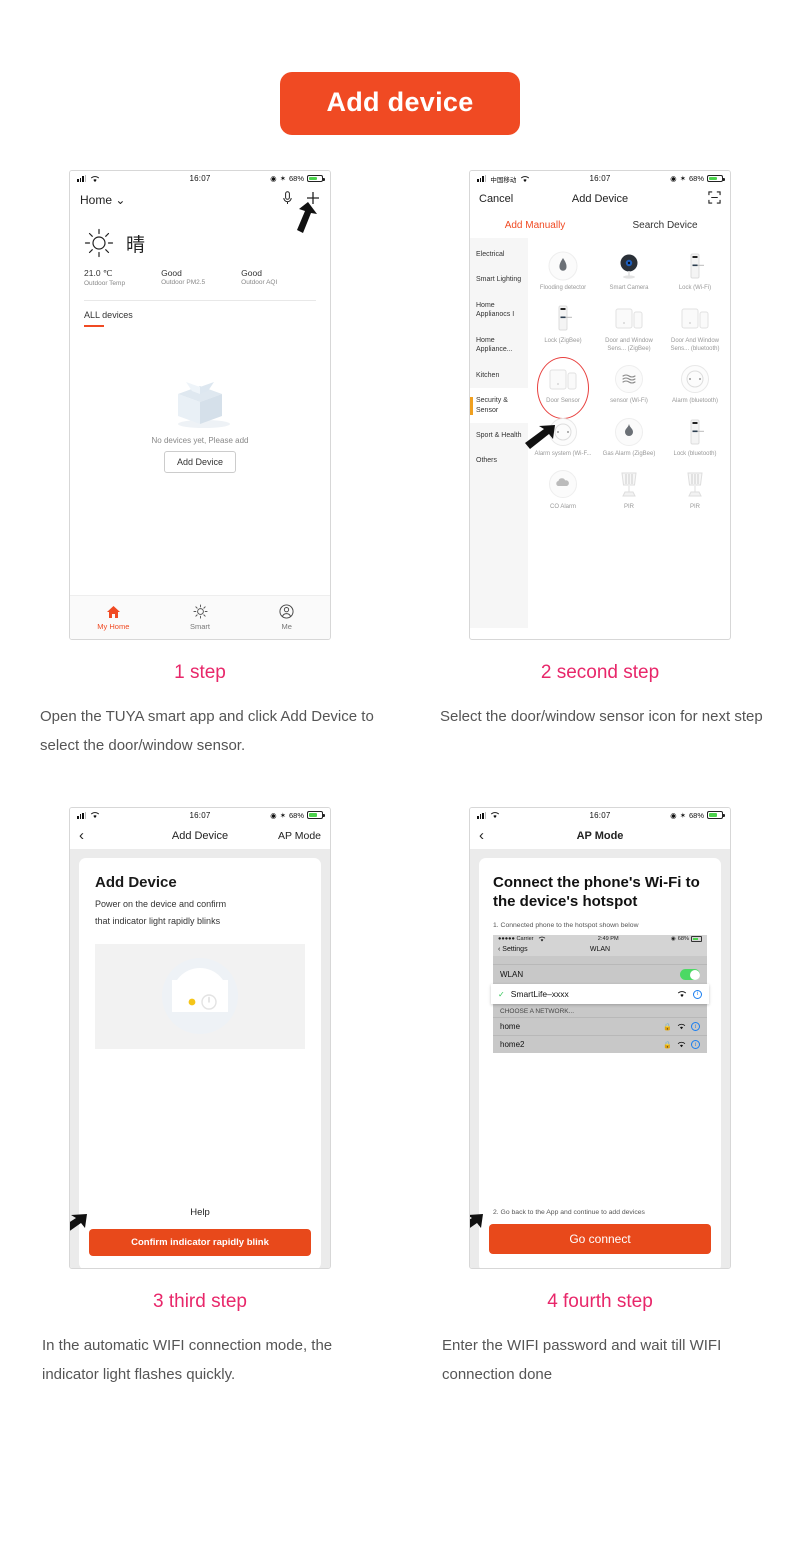 The height and width of the screenshot is (1557, 800). I want to click on lock-icon, so click(563, 318).